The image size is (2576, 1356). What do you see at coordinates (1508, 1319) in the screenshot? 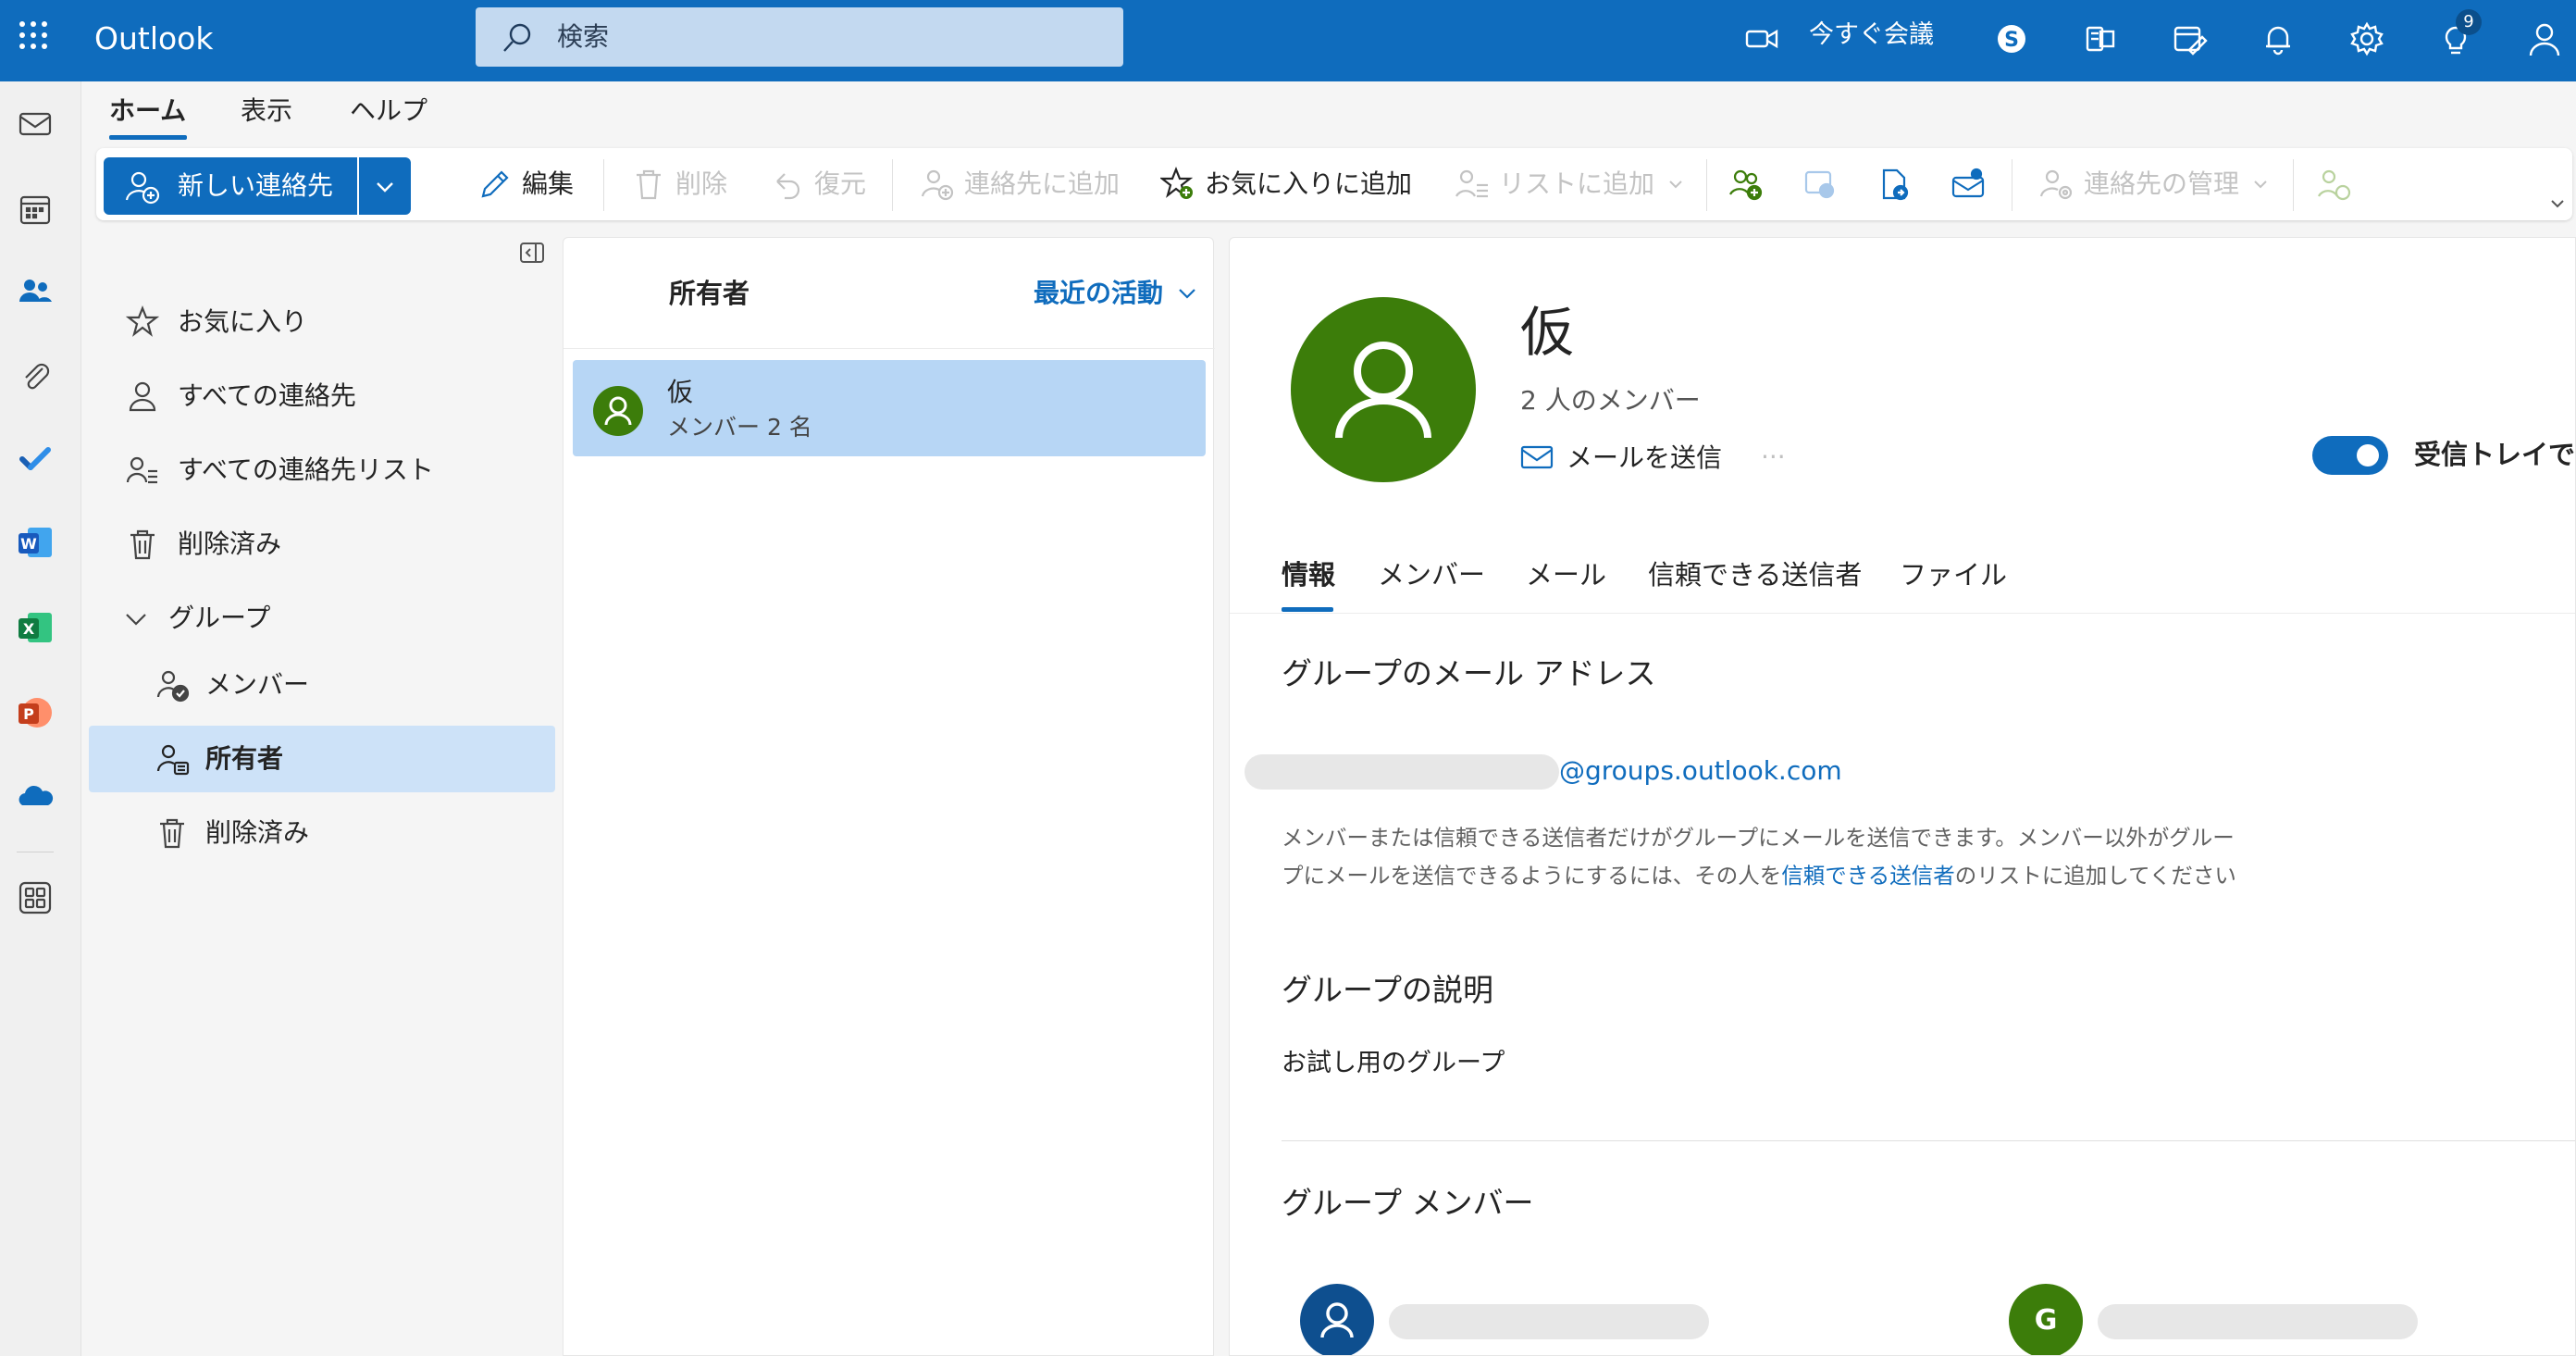
I see `member-card` at bounding box center [1508, 1319].